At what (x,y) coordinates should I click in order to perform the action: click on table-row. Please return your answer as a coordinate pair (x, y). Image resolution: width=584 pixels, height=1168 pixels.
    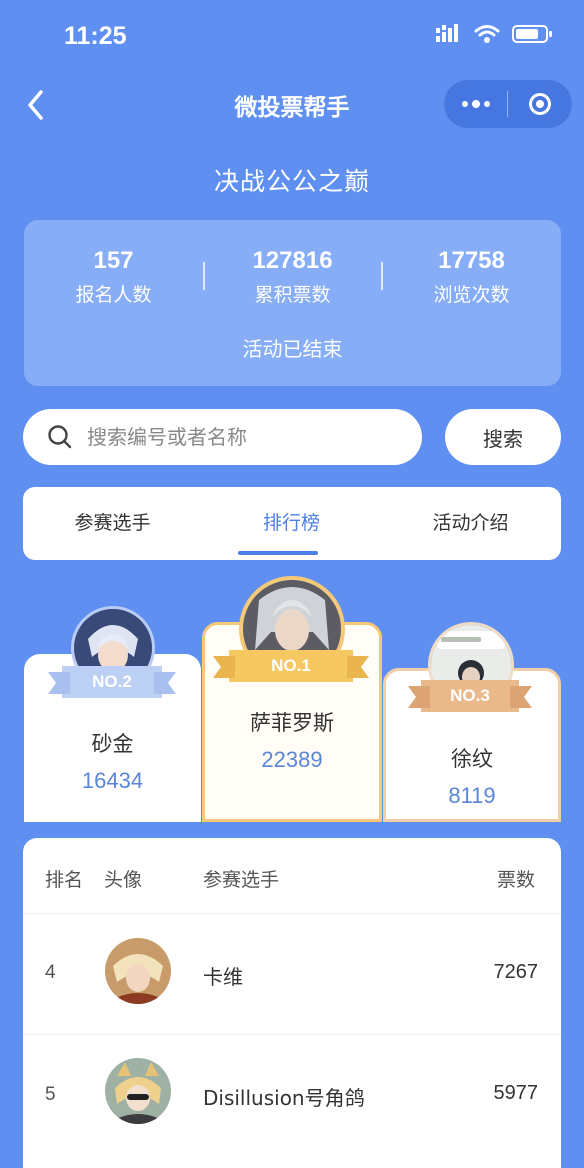
    Looking at the image, I should click on (292, 974).